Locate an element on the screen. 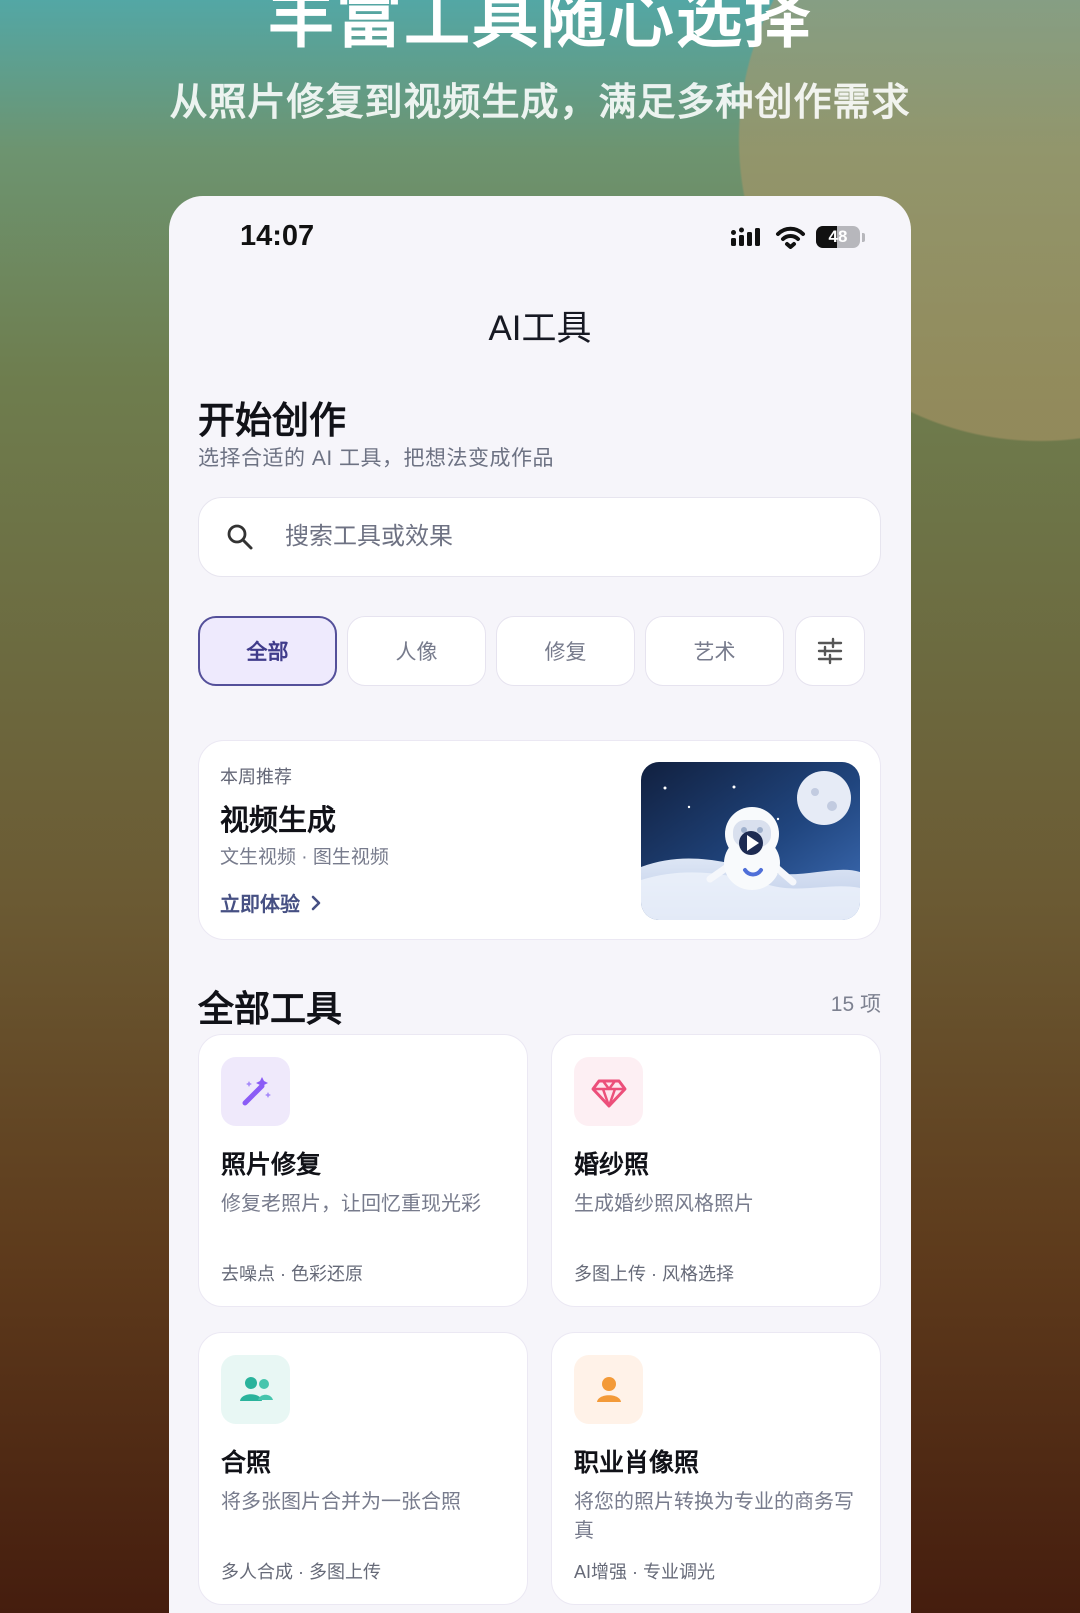  tool-description: 将多张图片合并为一张合照 is located at coordinates (341, 1502).